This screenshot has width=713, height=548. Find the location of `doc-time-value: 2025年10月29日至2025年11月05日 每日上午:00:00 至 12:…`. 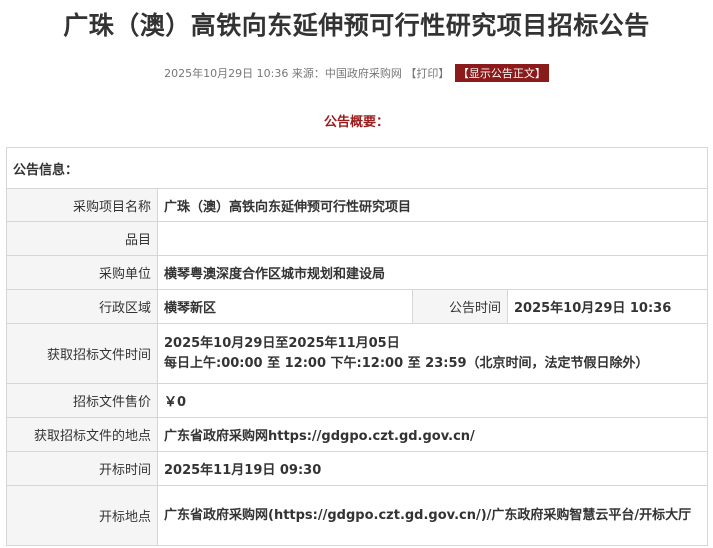

doc-time-value: 2025年10月29日至2025年11月05日 每日上午:00:00 至 12:… is located at coordinates (432, 353).